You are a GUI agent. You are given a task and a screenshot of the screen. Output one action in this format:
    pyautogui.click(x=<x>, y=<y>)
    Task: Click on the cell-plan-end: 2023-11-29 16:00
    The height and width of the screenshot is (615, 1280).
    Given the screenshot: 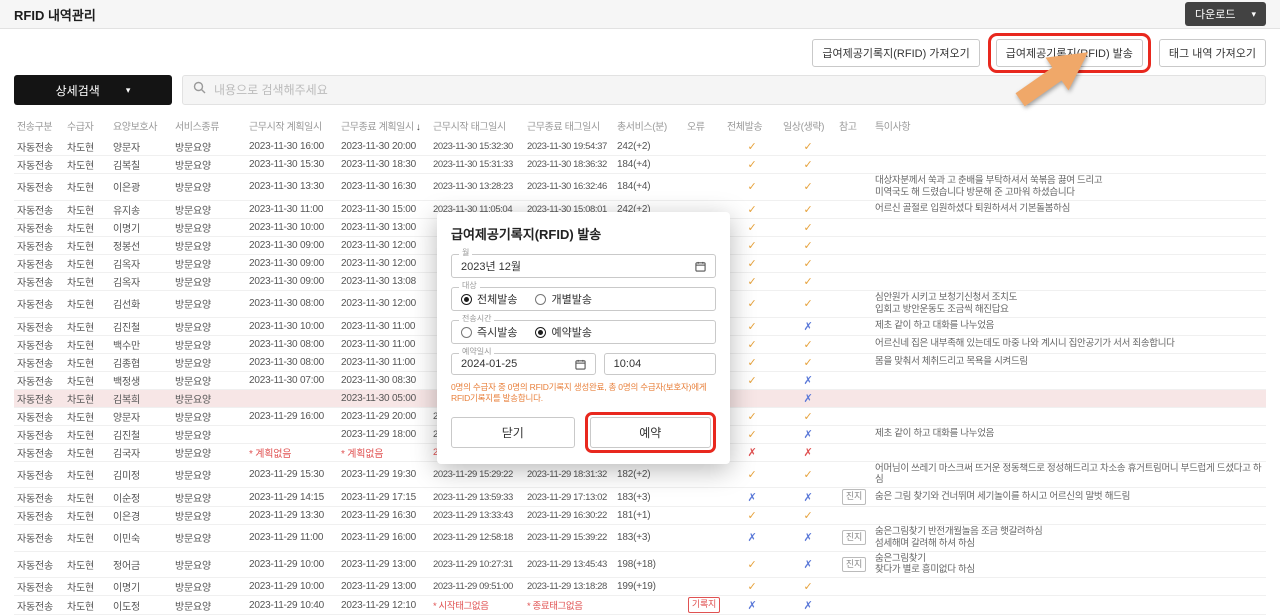 What is the action you would take?
    pyautogui.click(x=384, y=538)
    